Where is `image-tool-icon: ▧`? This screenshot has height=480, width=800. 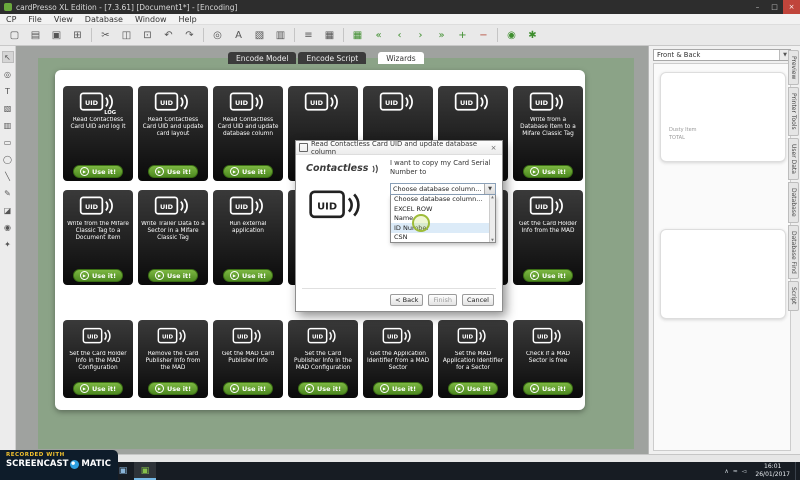 image-tool-icon: ▧ is located at coordinates (8, 108).